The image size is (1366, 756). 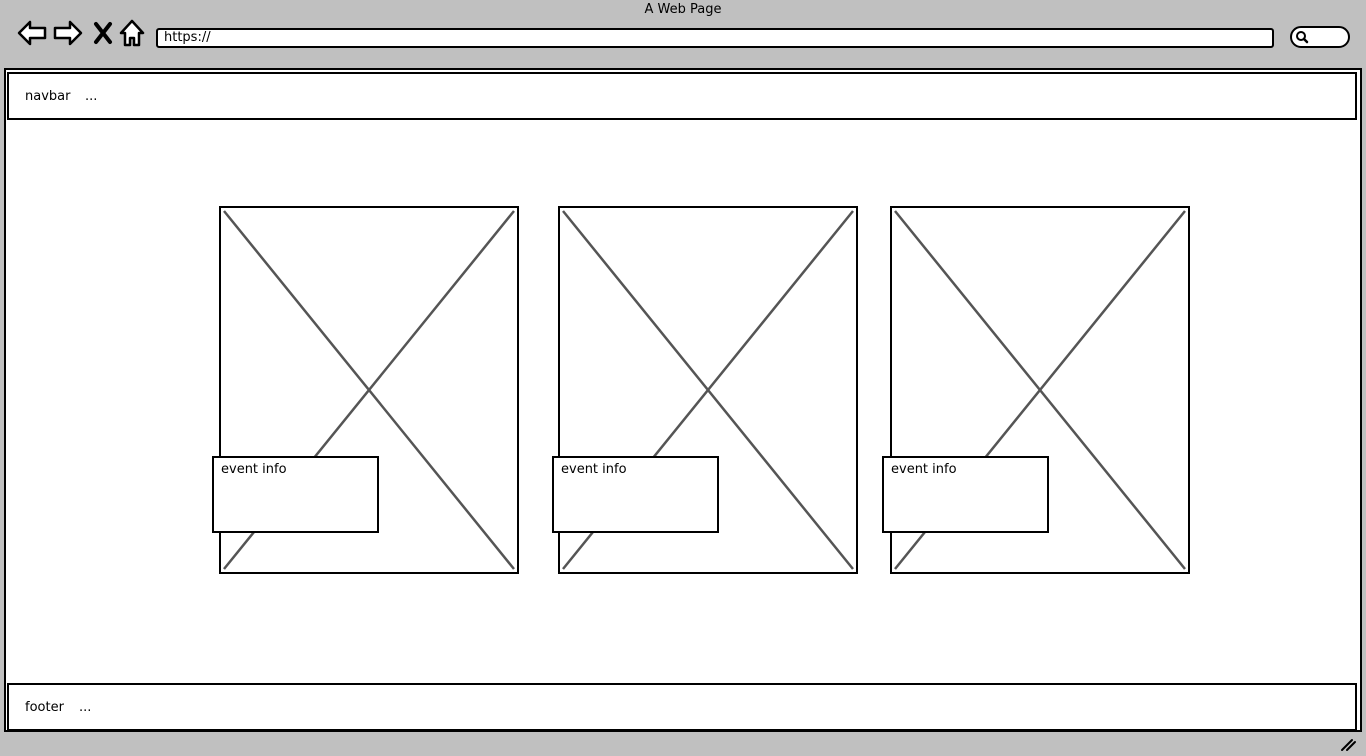 What do you see at coordinates (1320, 37) in the screenshot?
I see `search-field` at bounding box center [1320, 37].